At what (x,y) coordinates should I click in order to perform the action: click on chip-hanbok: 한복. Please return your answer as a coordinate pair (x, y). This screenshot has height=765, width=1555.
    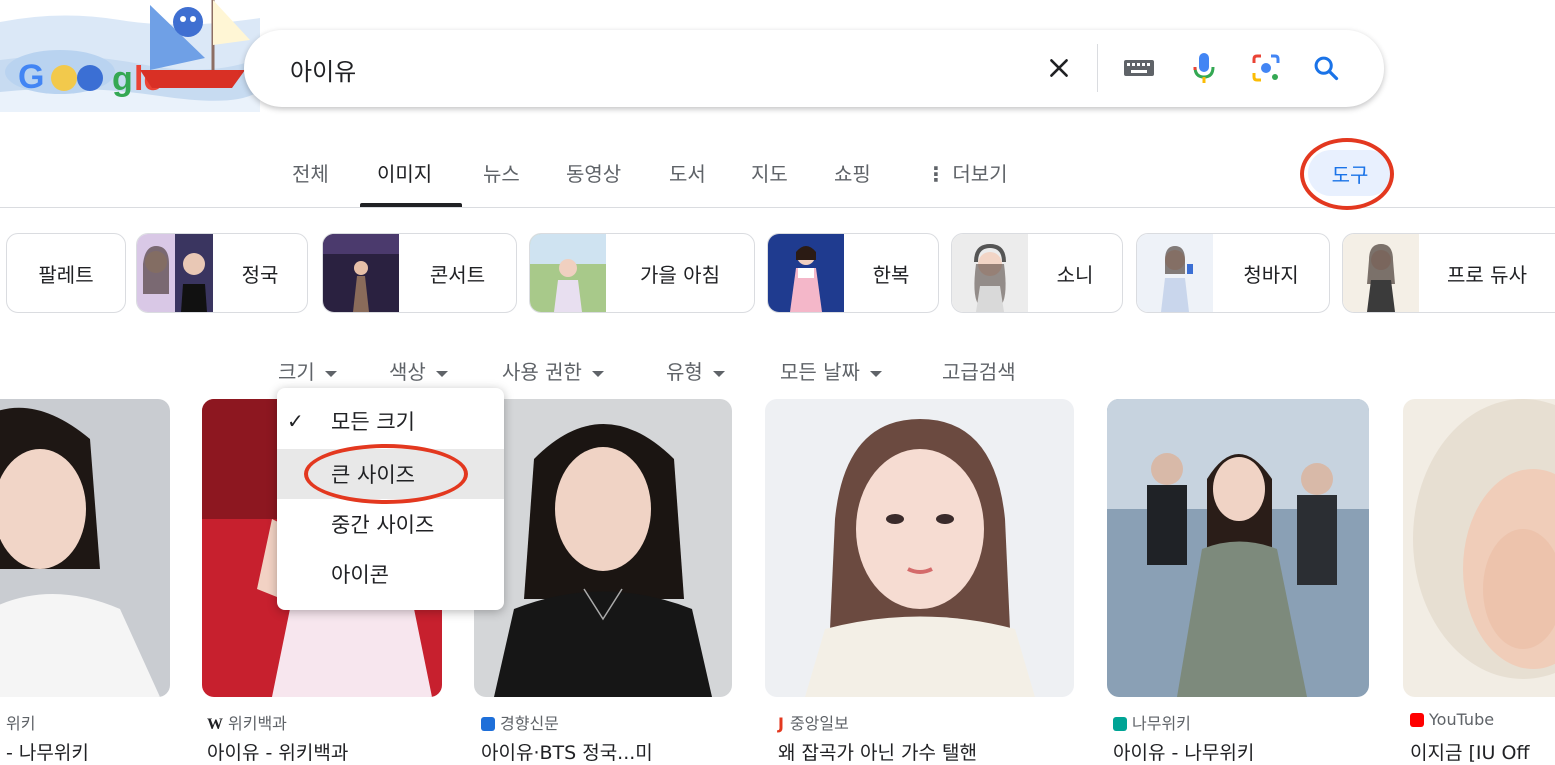
    Looking at the image, I should click on (853, 273).